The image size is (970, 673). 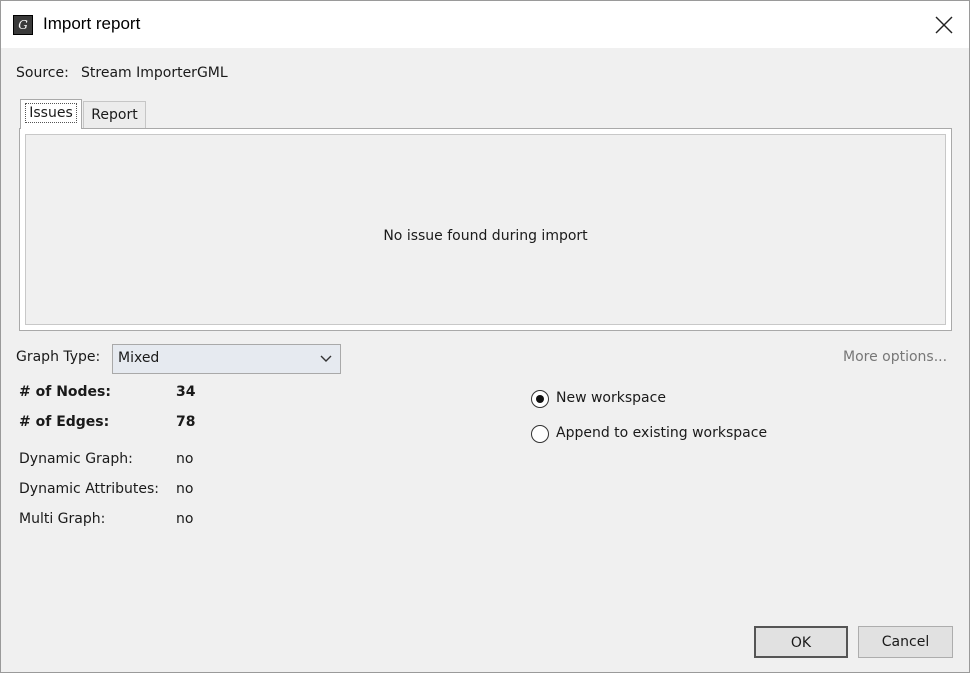 What do you see at coordinates (485, 24) in the screenshot?
I see `title-bar: G Import report` at bounding box center [485, 24].